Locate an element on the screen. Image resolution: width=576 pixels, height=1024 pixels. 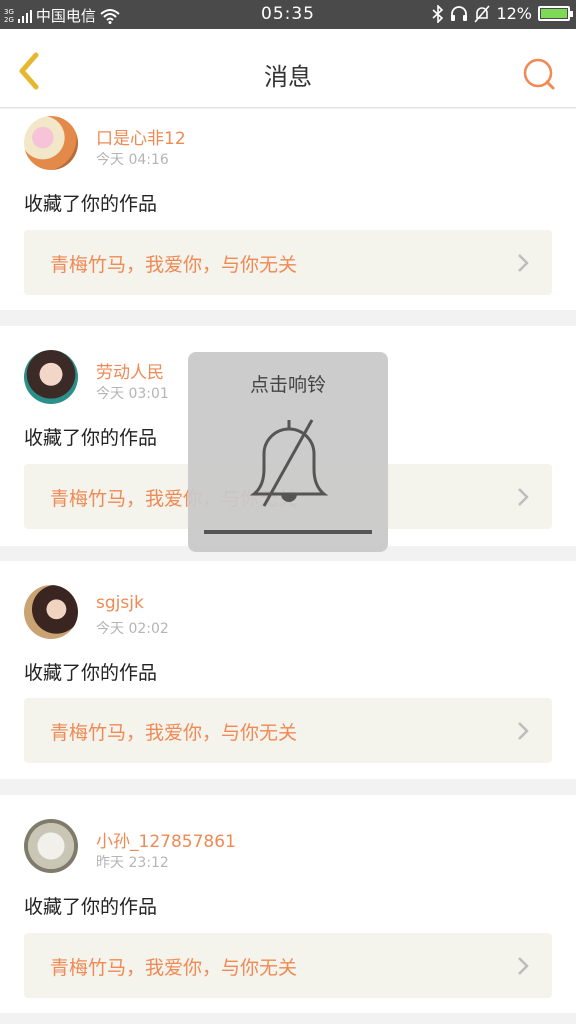
battery-percent: 12% is located at coordinates (514, 13).